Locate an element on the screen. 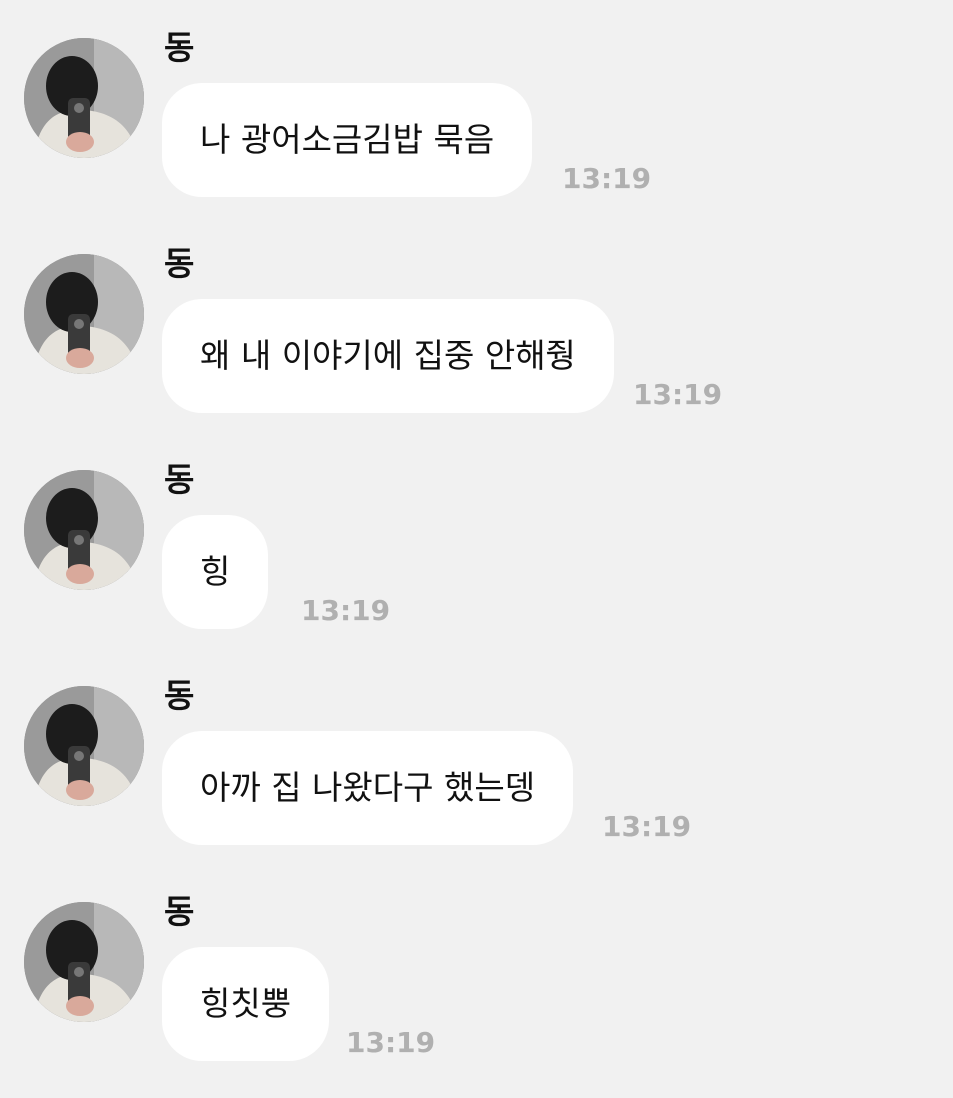  message-bubble: 아까 집 나왔다구 했는뎅 is located at coordinates (368, 788).